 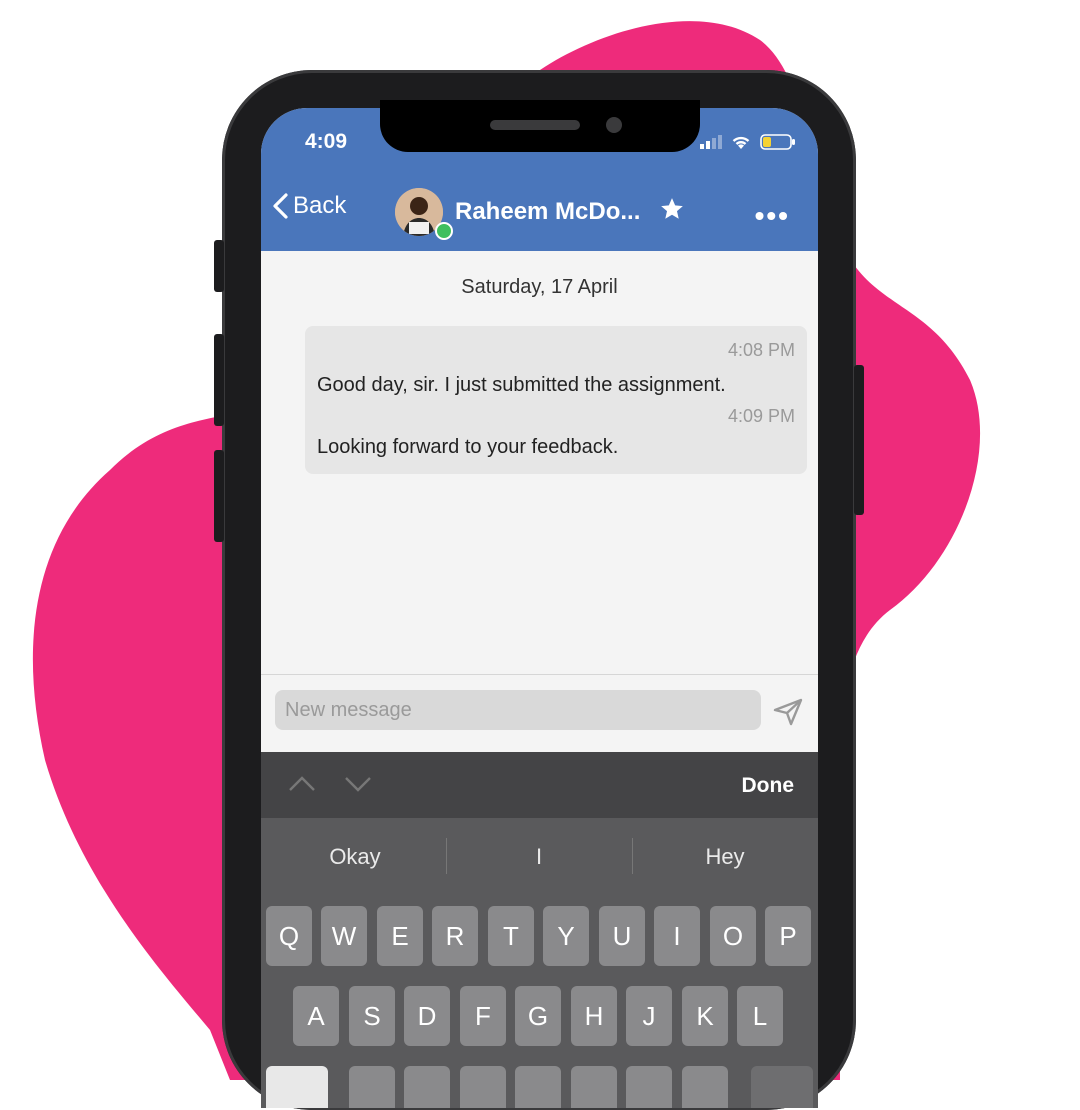 I want to click on key-k: K, so click(x=705, y=1016).